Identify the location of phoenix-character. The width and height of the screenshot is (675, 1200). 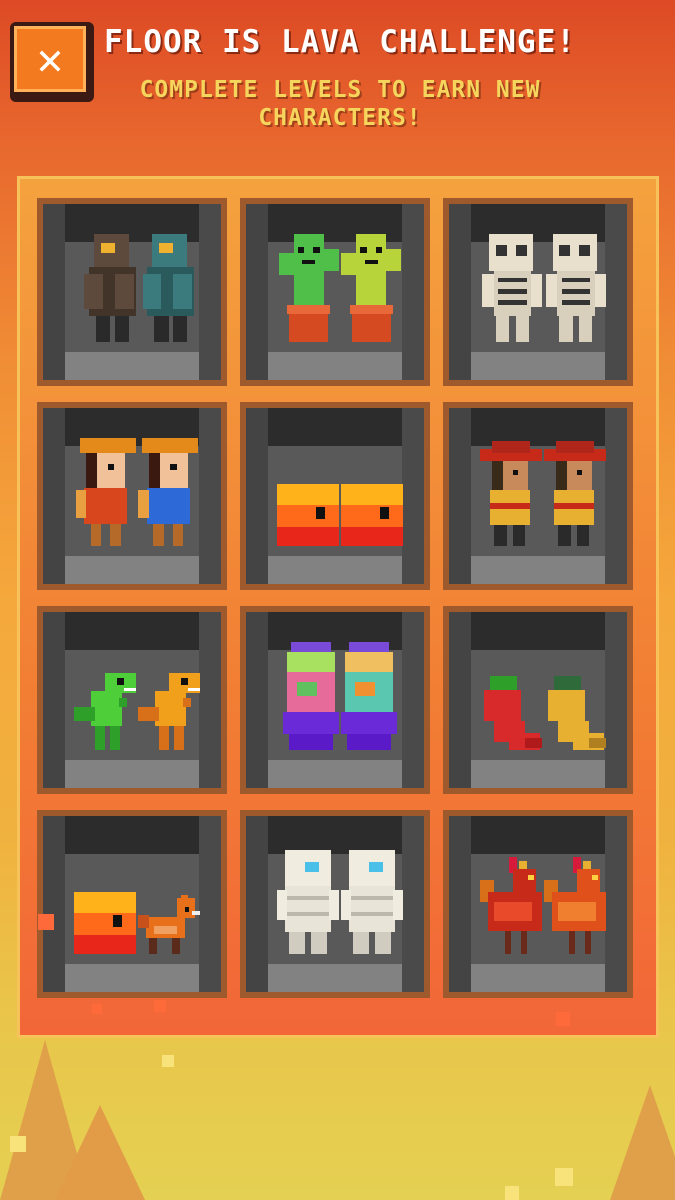
(575, 905).